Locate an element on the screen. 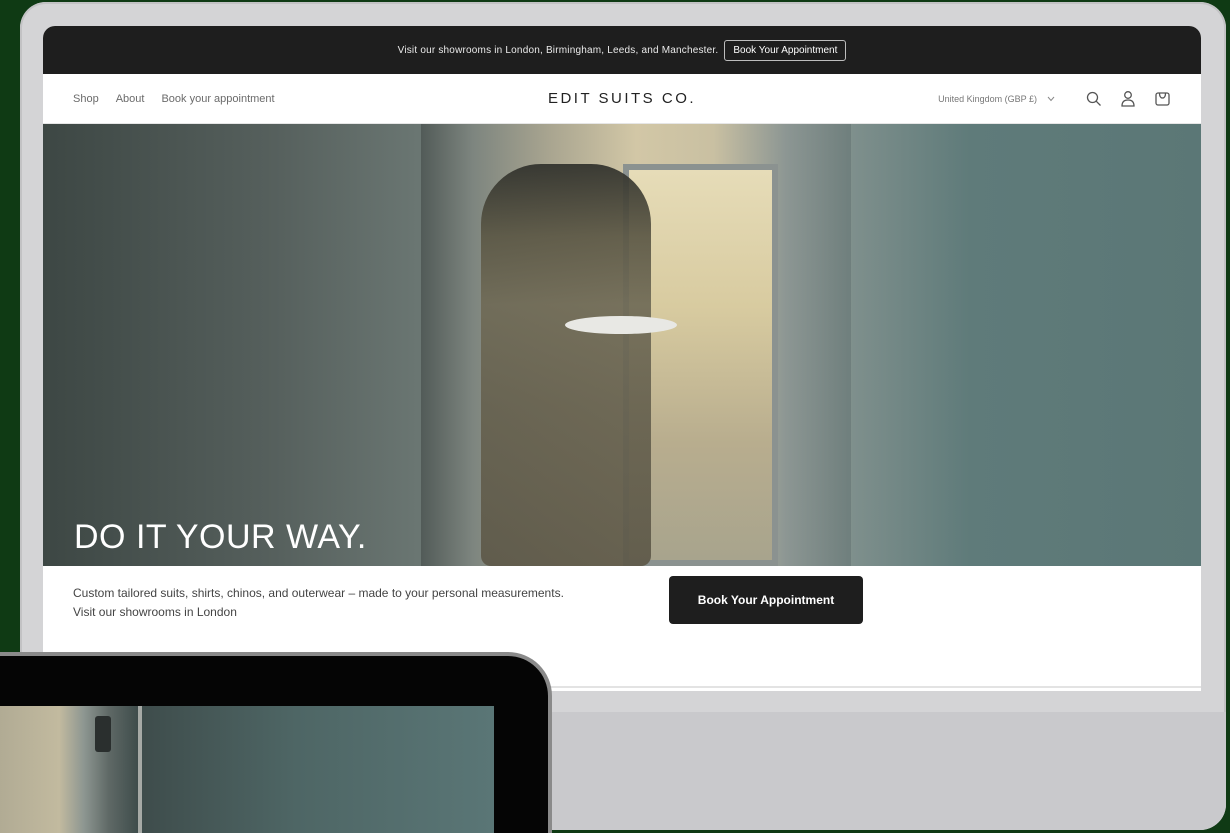 This screenshot has height=833, width=1230. cart-icon is located at coordinates (1162, 99).